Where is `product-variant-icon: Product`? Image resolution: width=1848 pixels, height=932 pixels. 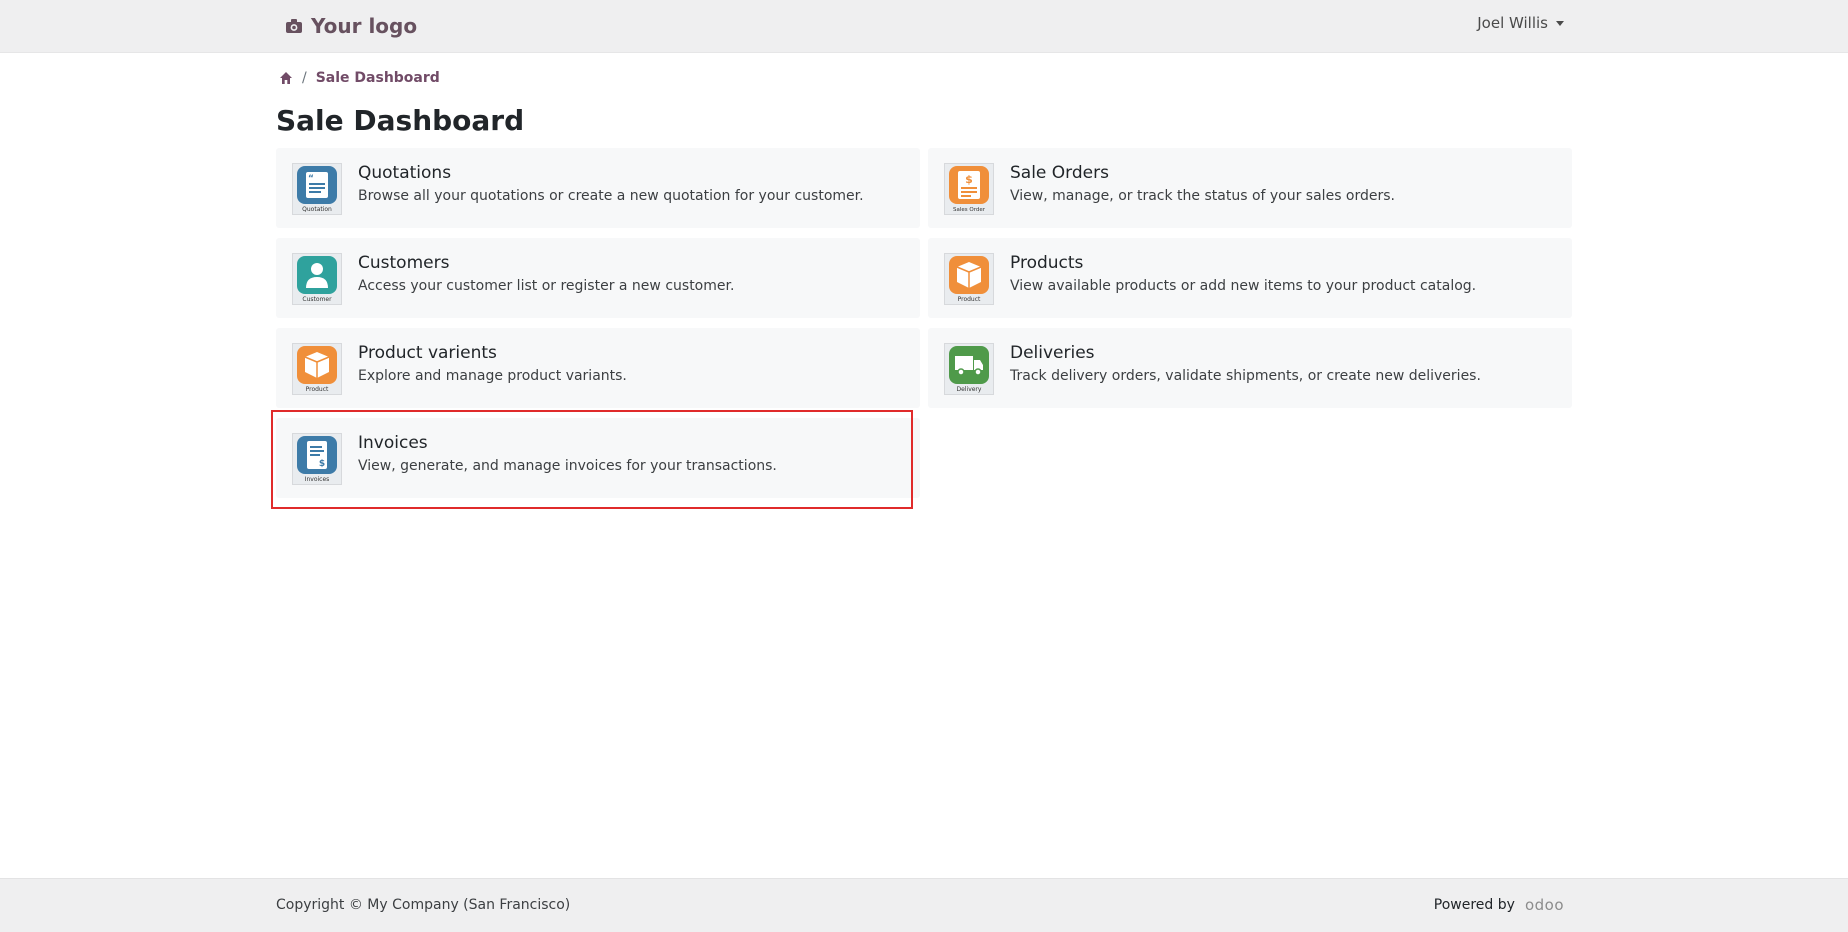 product-variant-icon: Product is located at coordinates (317, 369).